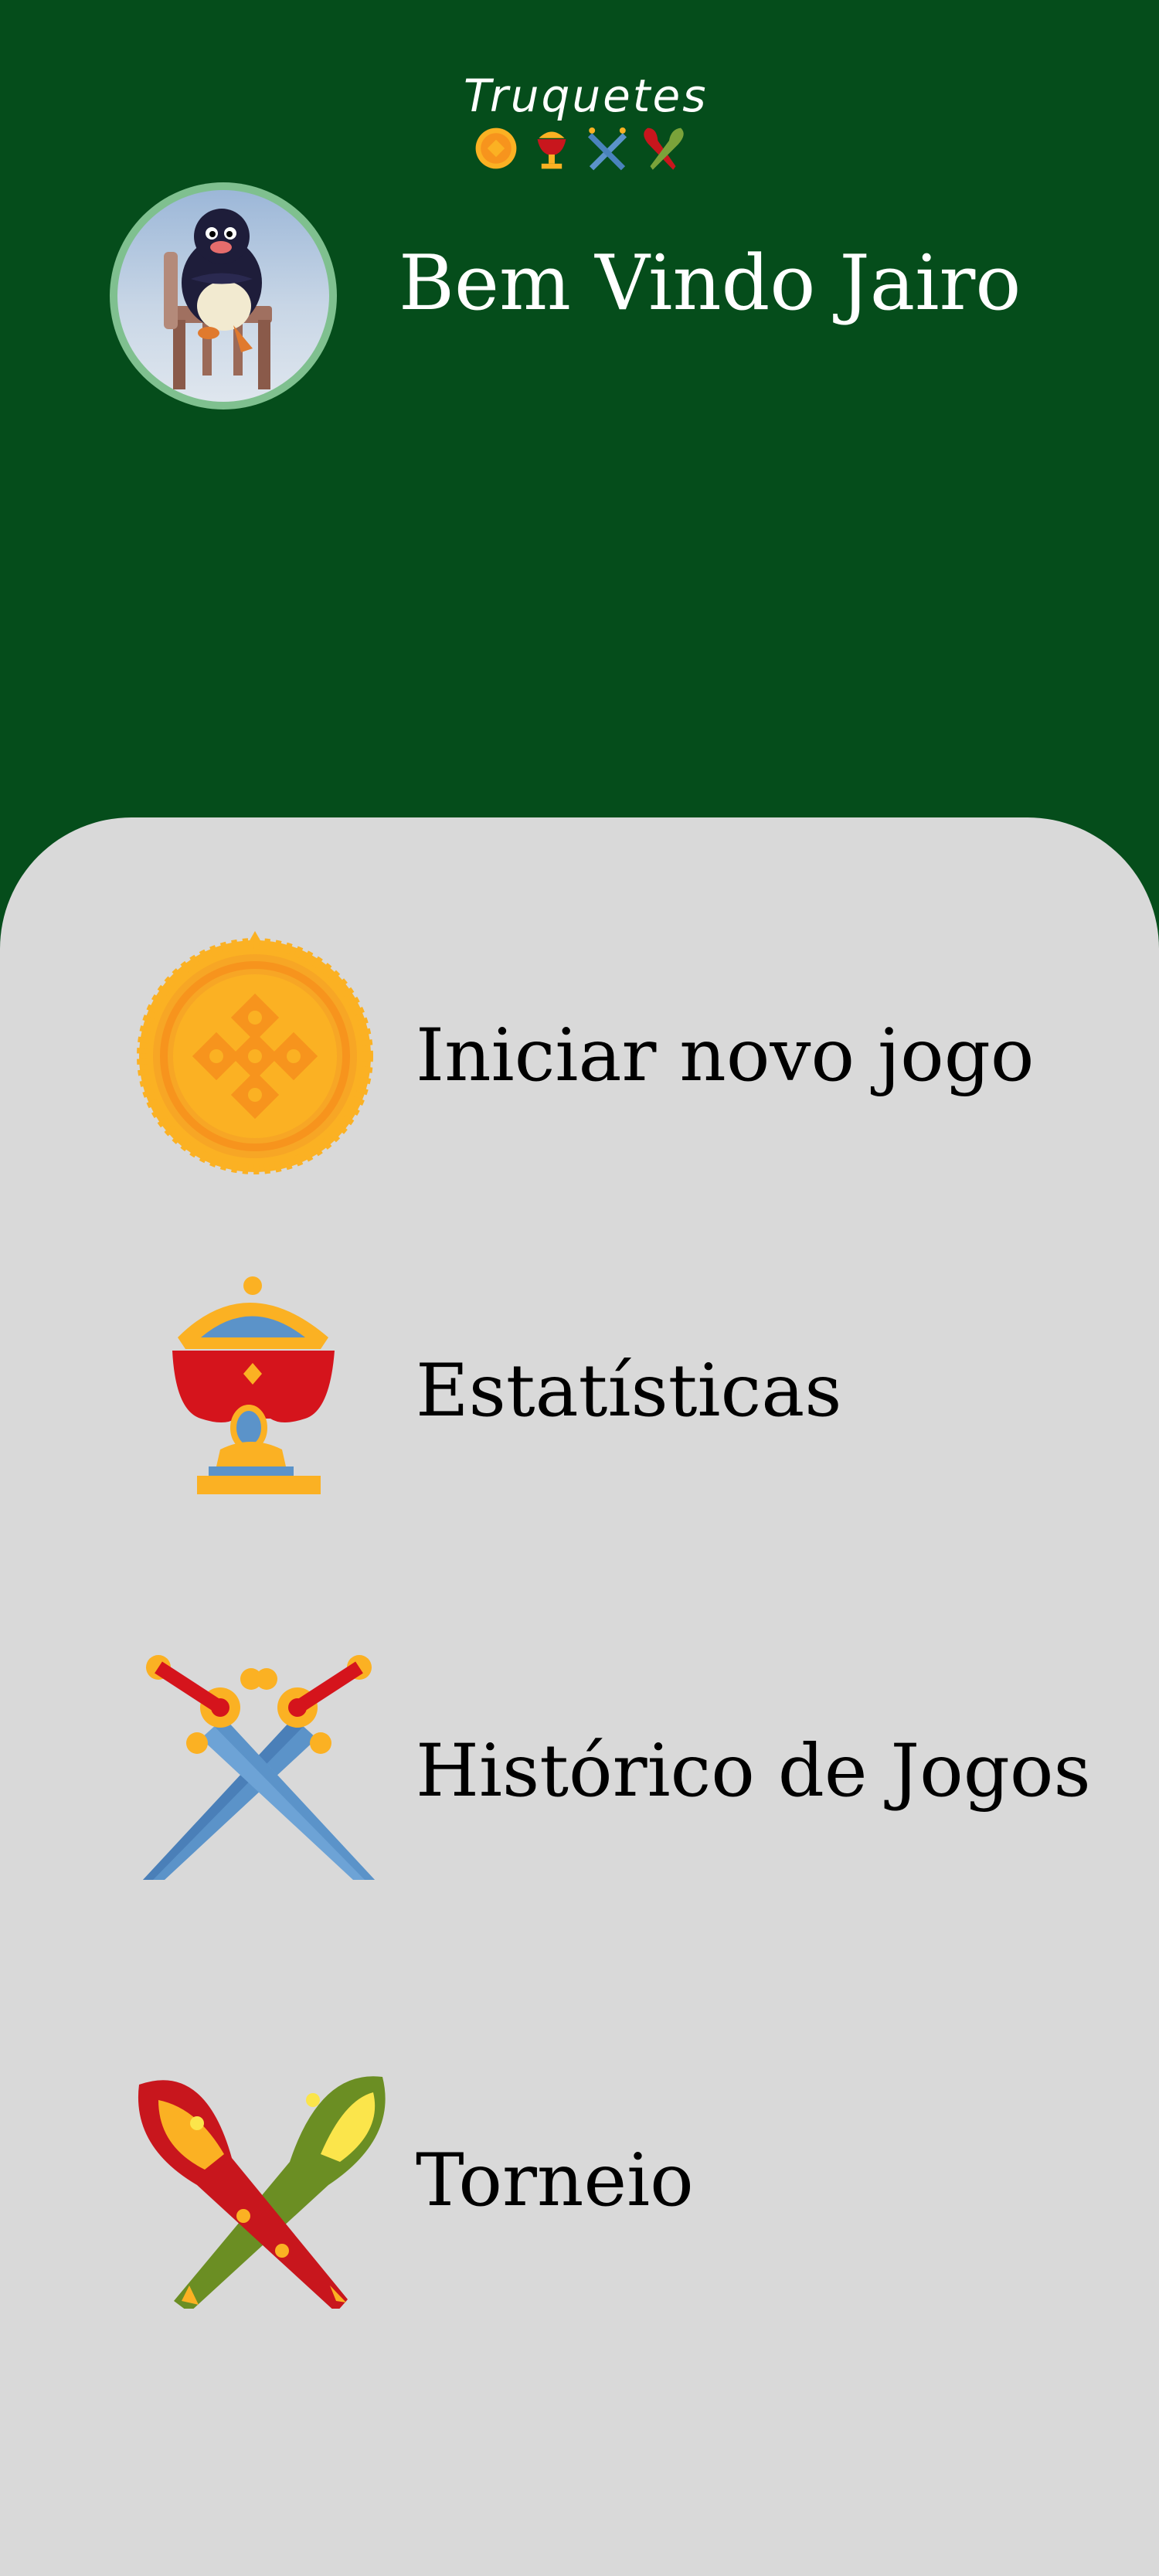 The image size is (1159, 2576). Describe the element at coordinates (258, 2183) in the screenshot. I see `crossed-clubs-icon` at that location.